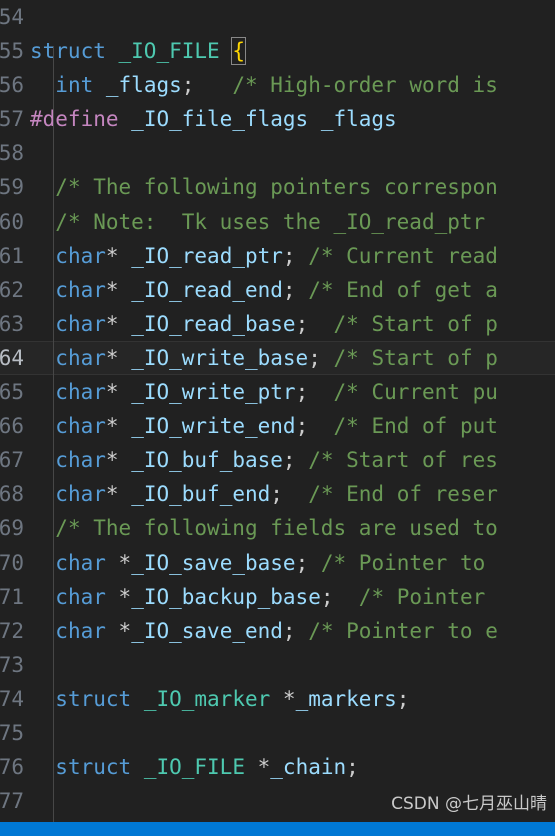 The width and height of the screenshot is (555, 836). What do you see at coordinates (277, 460) in the screenshot?
I see `code-line: 567 char* _IO_buf_base; /* Start of res` at bounding box center [277, 460].